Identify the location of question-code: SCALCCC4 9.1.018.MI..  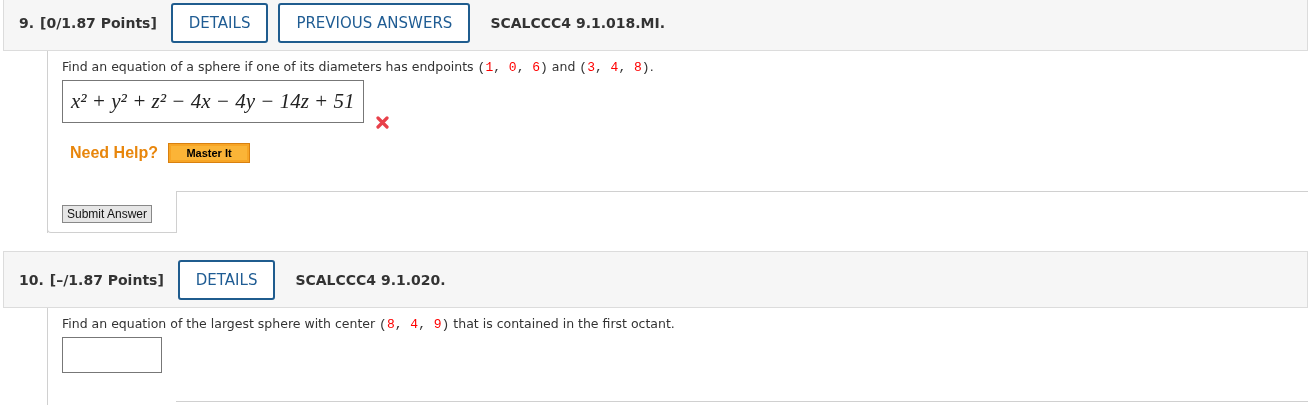
(578, 22).